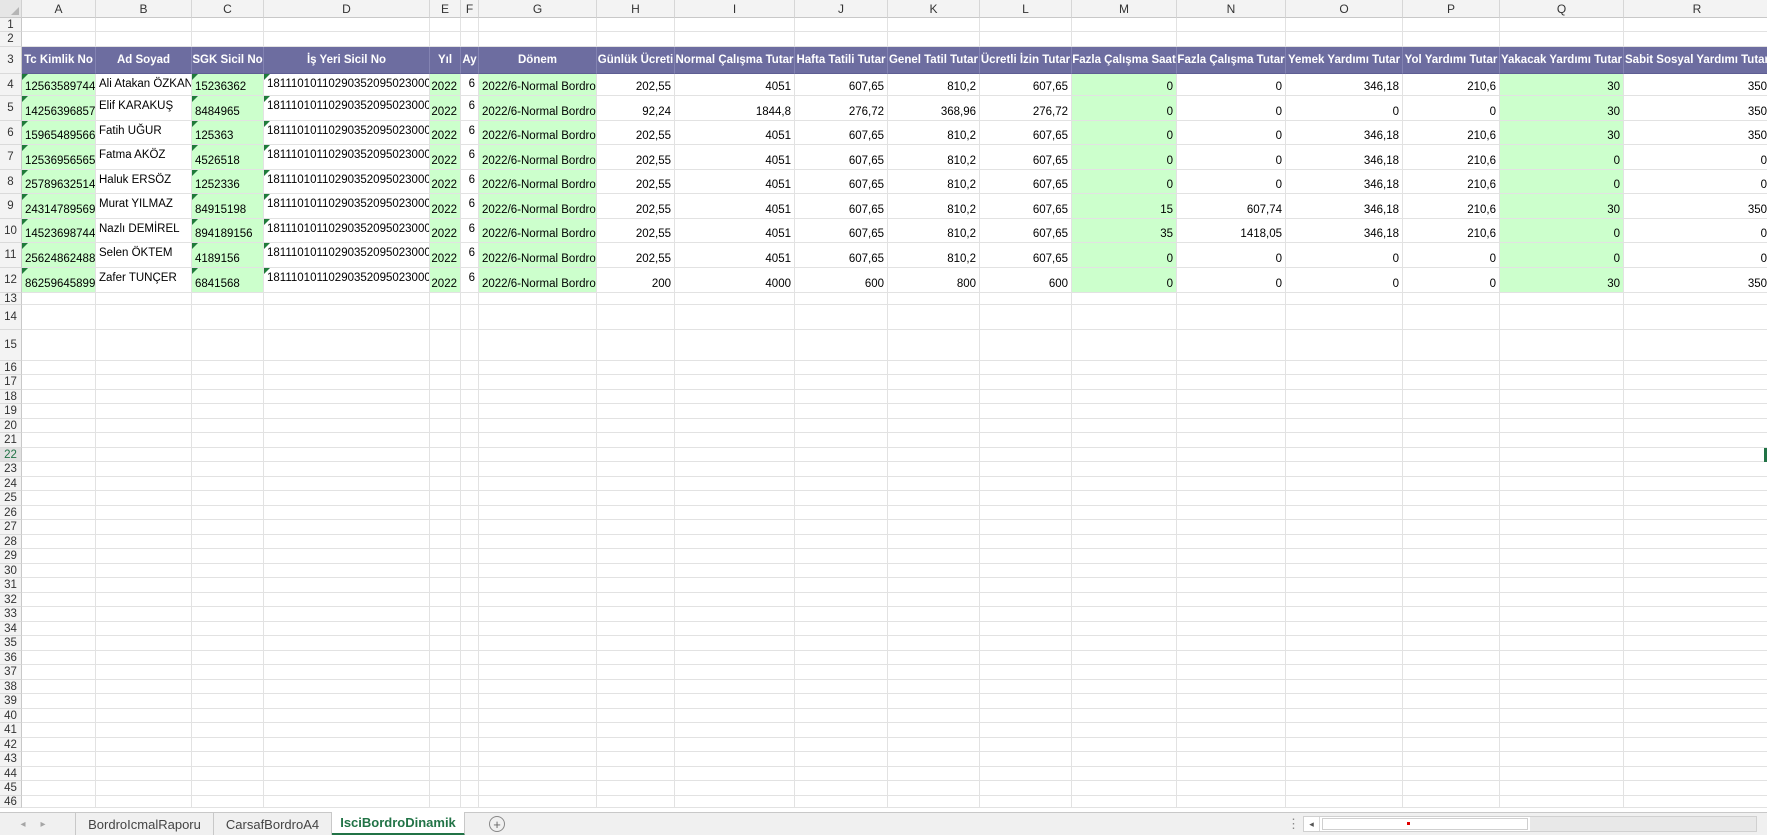 This screenshot has width=1767, height=835. Describe the element at coordinates (1231, 231) in the screenshot. I see `data-cell: 1418,05` at that location.